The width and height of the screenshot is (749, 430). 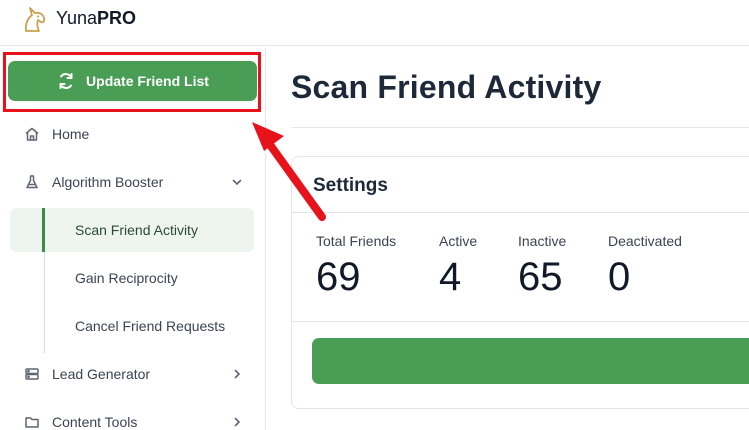 What do you see at coordinates (619, 277) in the screenshot?
I see `stat-value: 0` at bounding box center [619, 277].